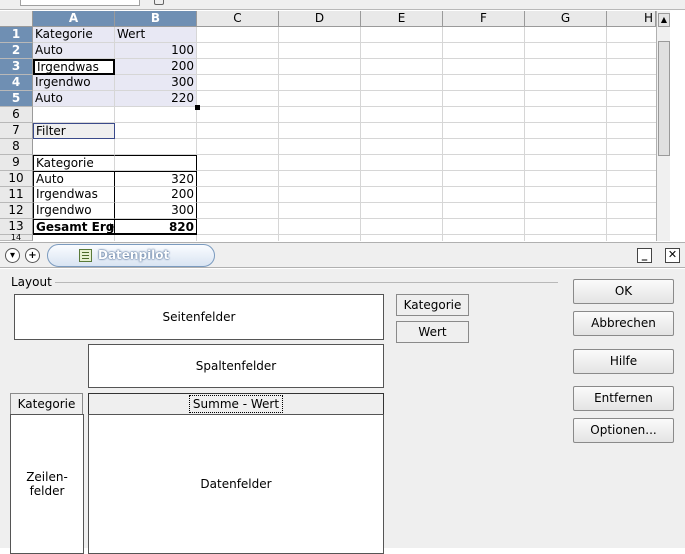 This screenshot has width=685, height=554. Describe the element at coordinates (306, 282) in the screenshot. I see `layout-separator` at that location.